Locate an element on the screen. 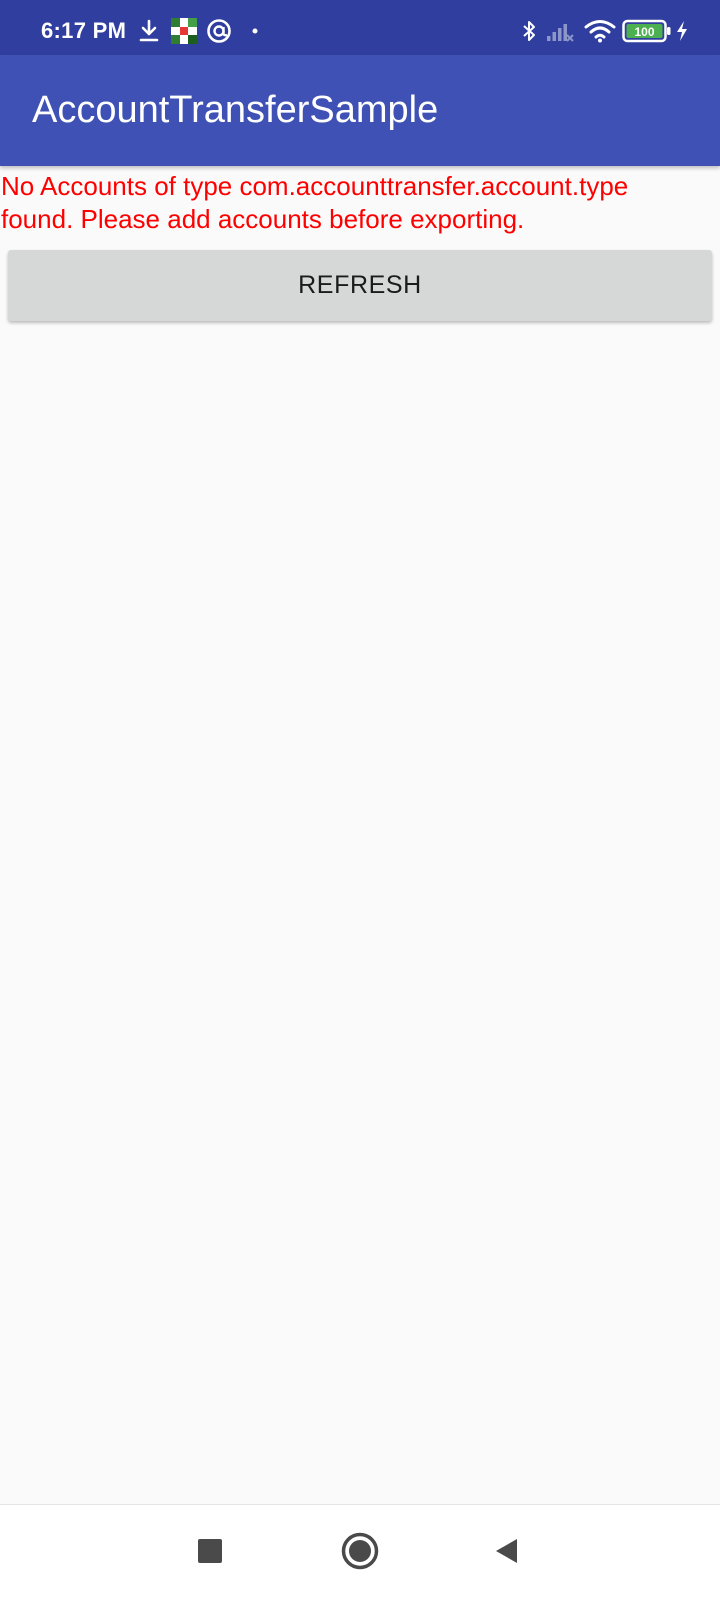 This screenshot has height=1600, width=720. battery-level: 100 is located at coordinates (644, 32).